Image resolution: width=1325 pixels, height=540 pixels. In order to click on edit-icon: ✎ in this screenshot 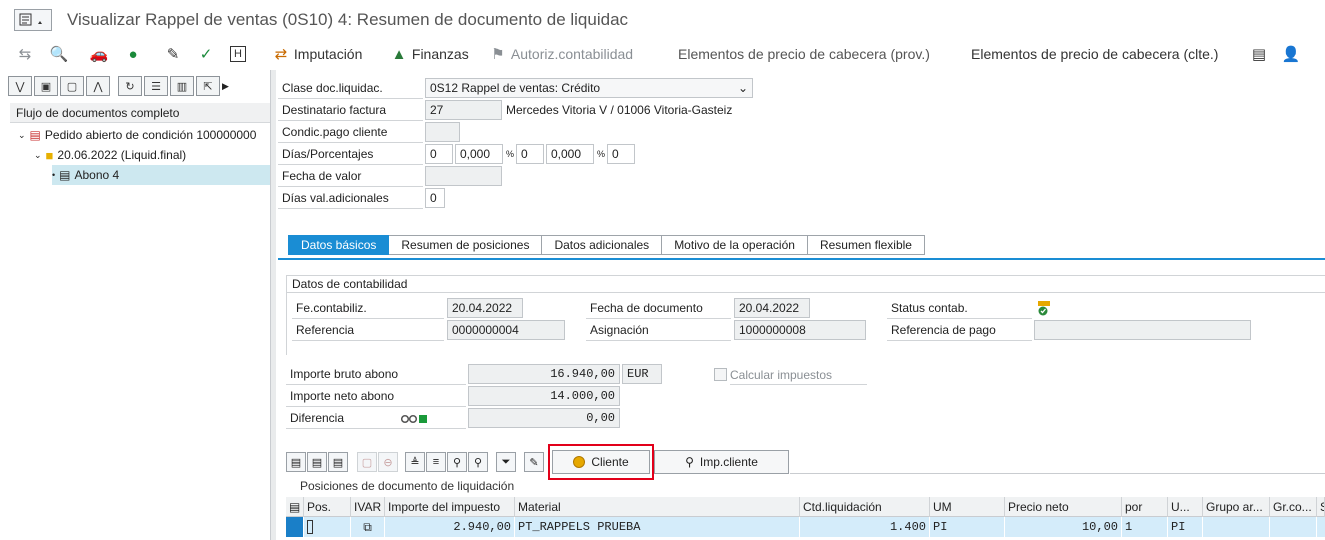, I will do `click(173, 54)`.